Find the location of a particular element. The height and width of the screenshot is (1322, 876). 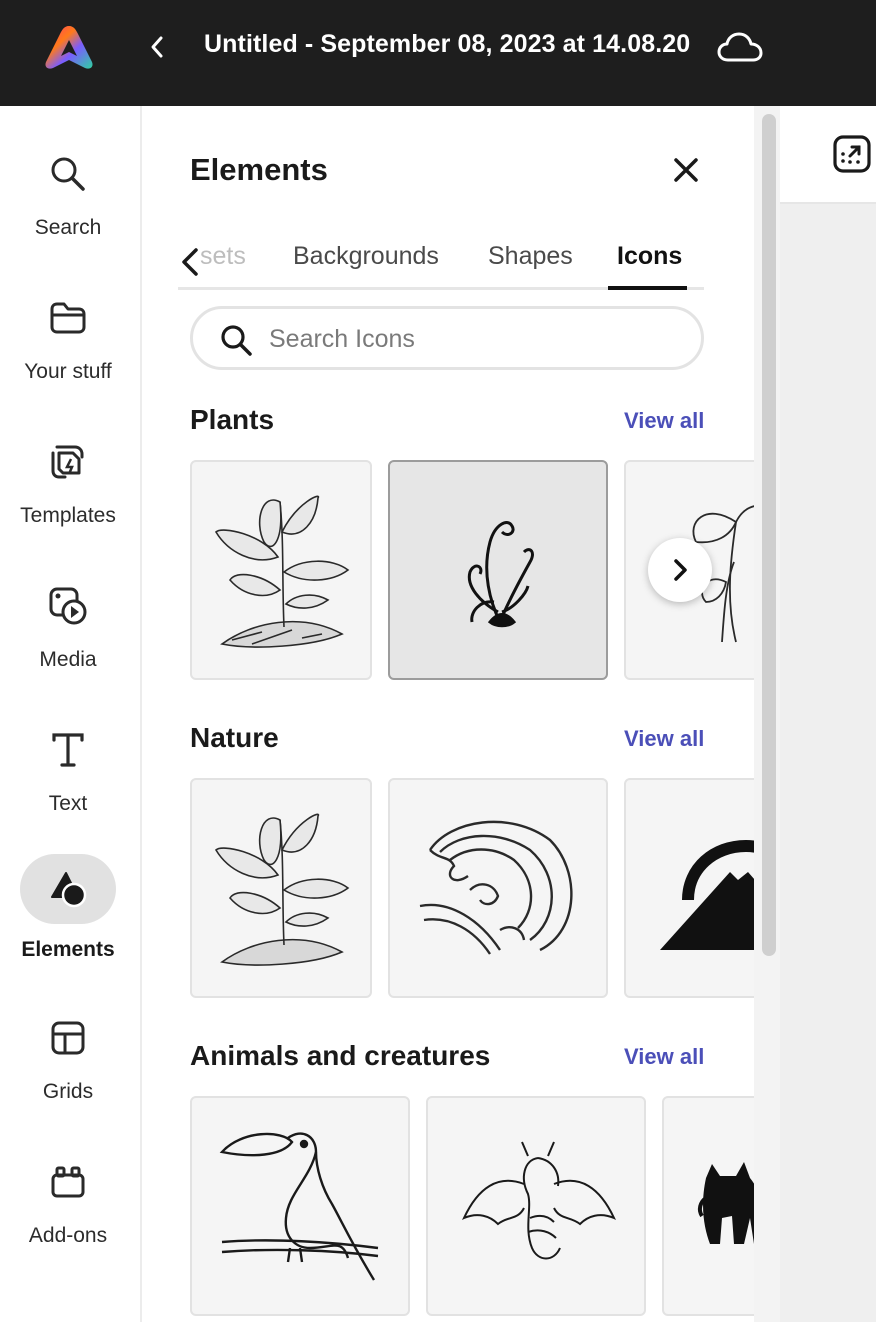

sidebar-item-elements: Elements is located at coordinates (68, 919).